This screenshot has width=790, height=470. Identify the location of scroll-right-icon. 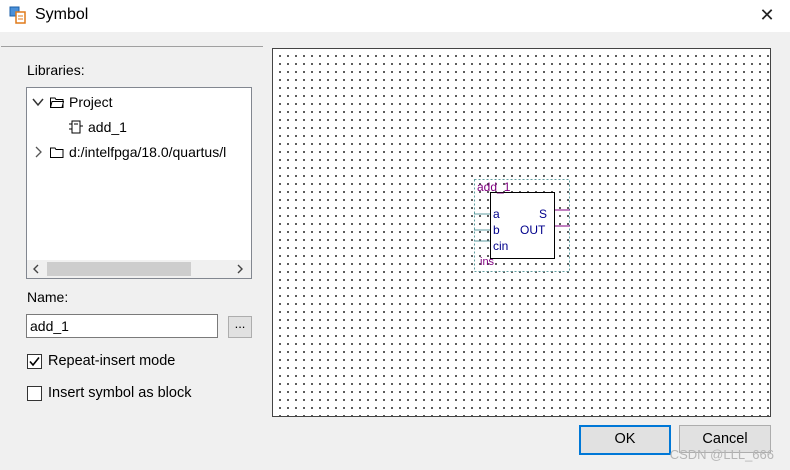
(240, 269).